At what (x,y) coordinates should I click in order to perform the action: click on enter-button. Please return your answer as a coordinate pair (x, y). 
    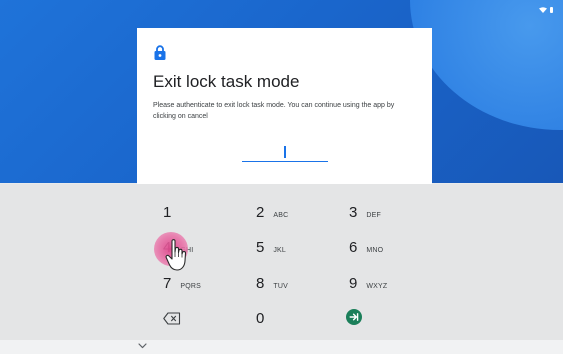
    Looking at the image, I should click on (354, 317).